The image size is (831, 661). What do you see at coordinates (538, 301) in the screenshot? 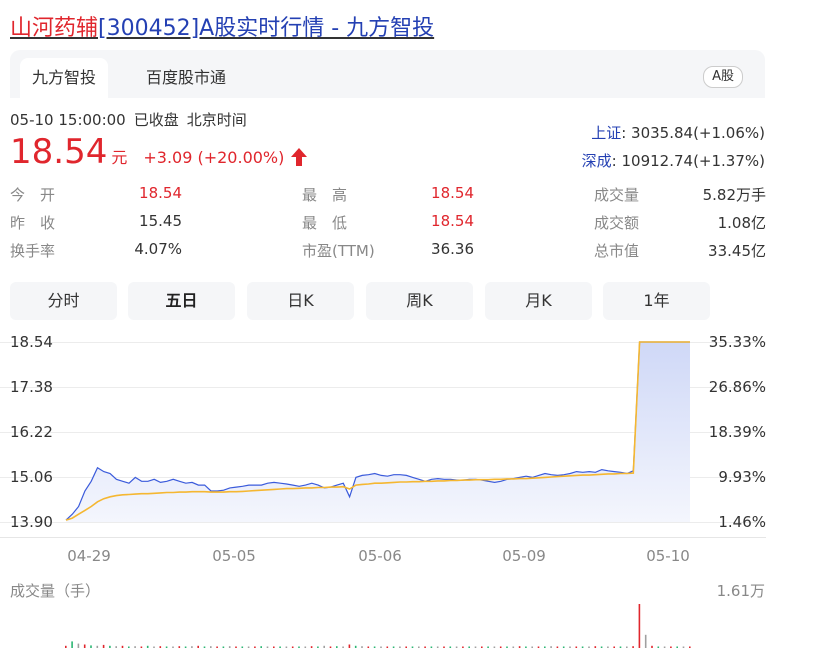
I see `period-tab-monthly-k: 月K` at bounding box center [538, 301].